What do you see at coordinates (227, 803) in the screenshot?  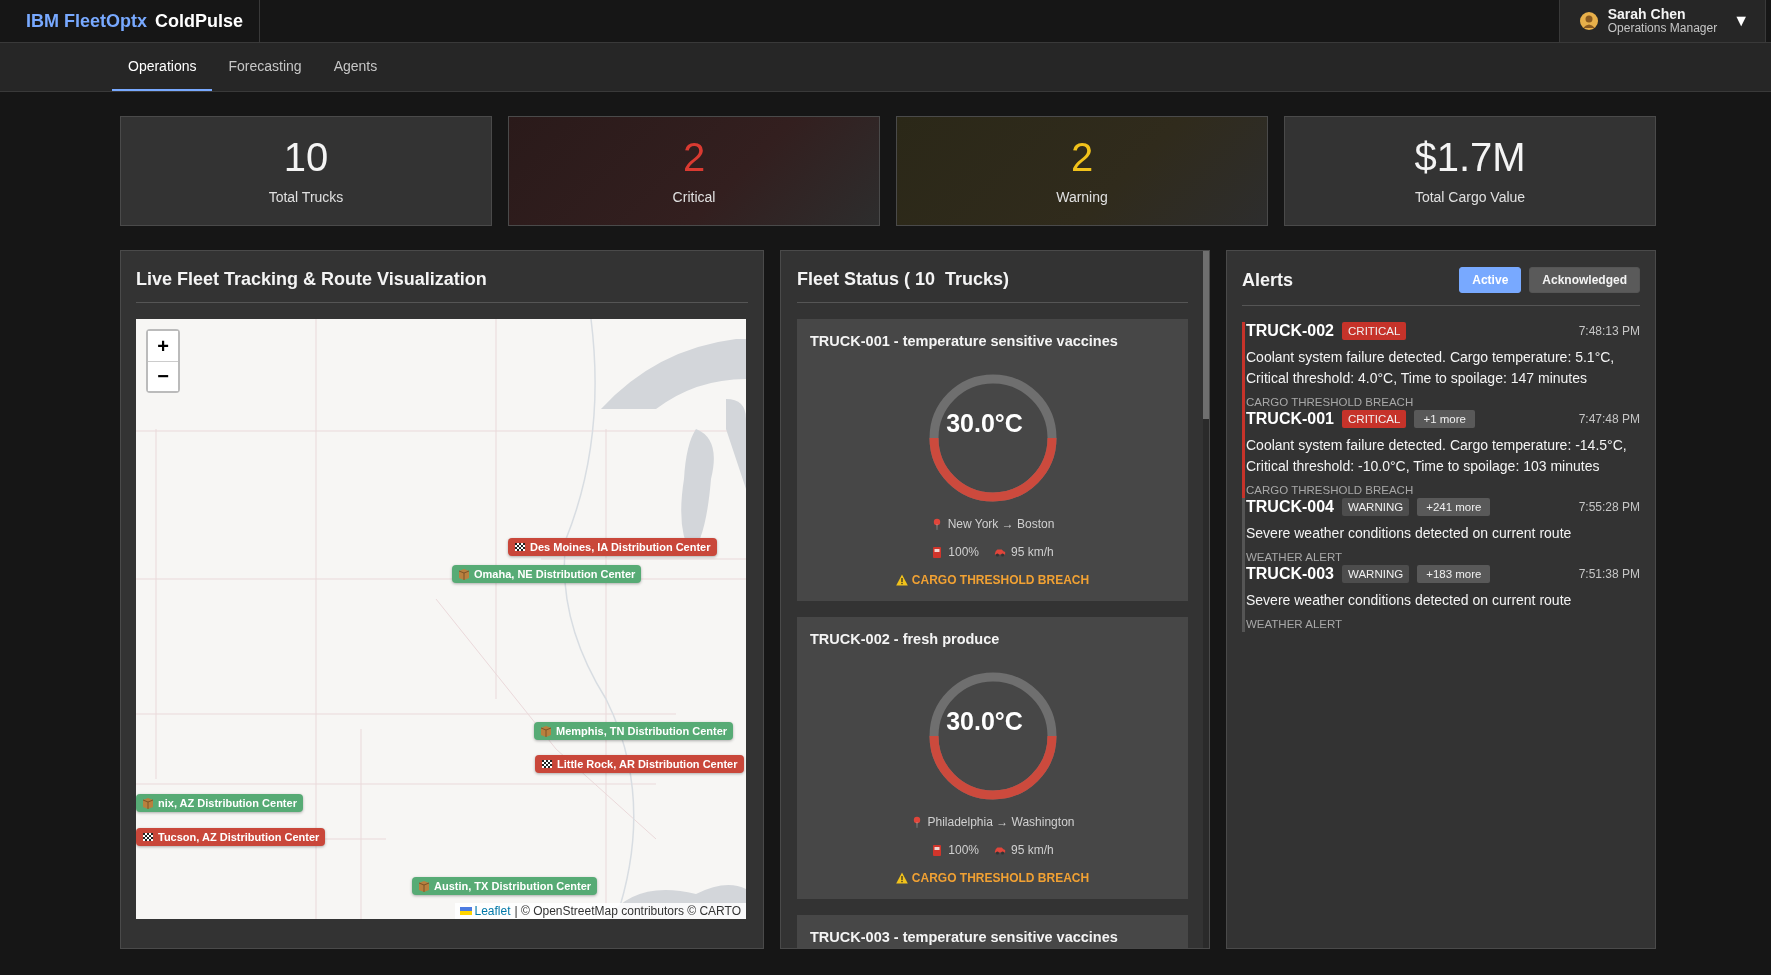 I see `marker-label: nix, AZ Distribution Center` at bounding box center [227, 803].